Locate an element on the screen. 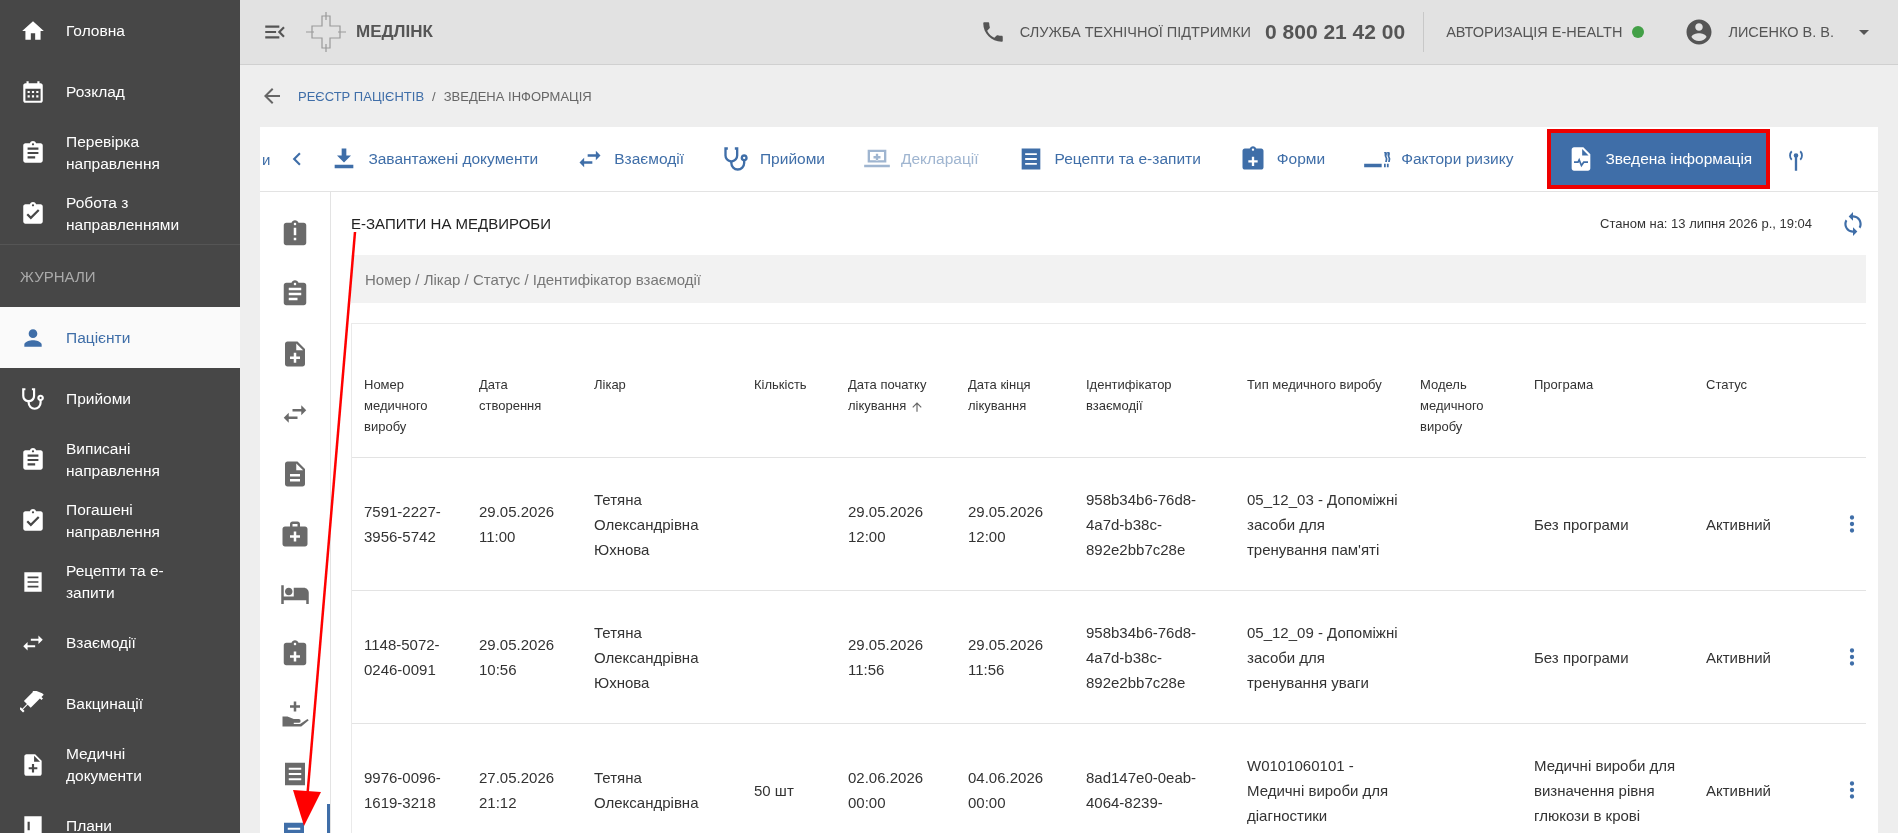  column-header: Дата початку лікування is located at coordinates (896, 370).